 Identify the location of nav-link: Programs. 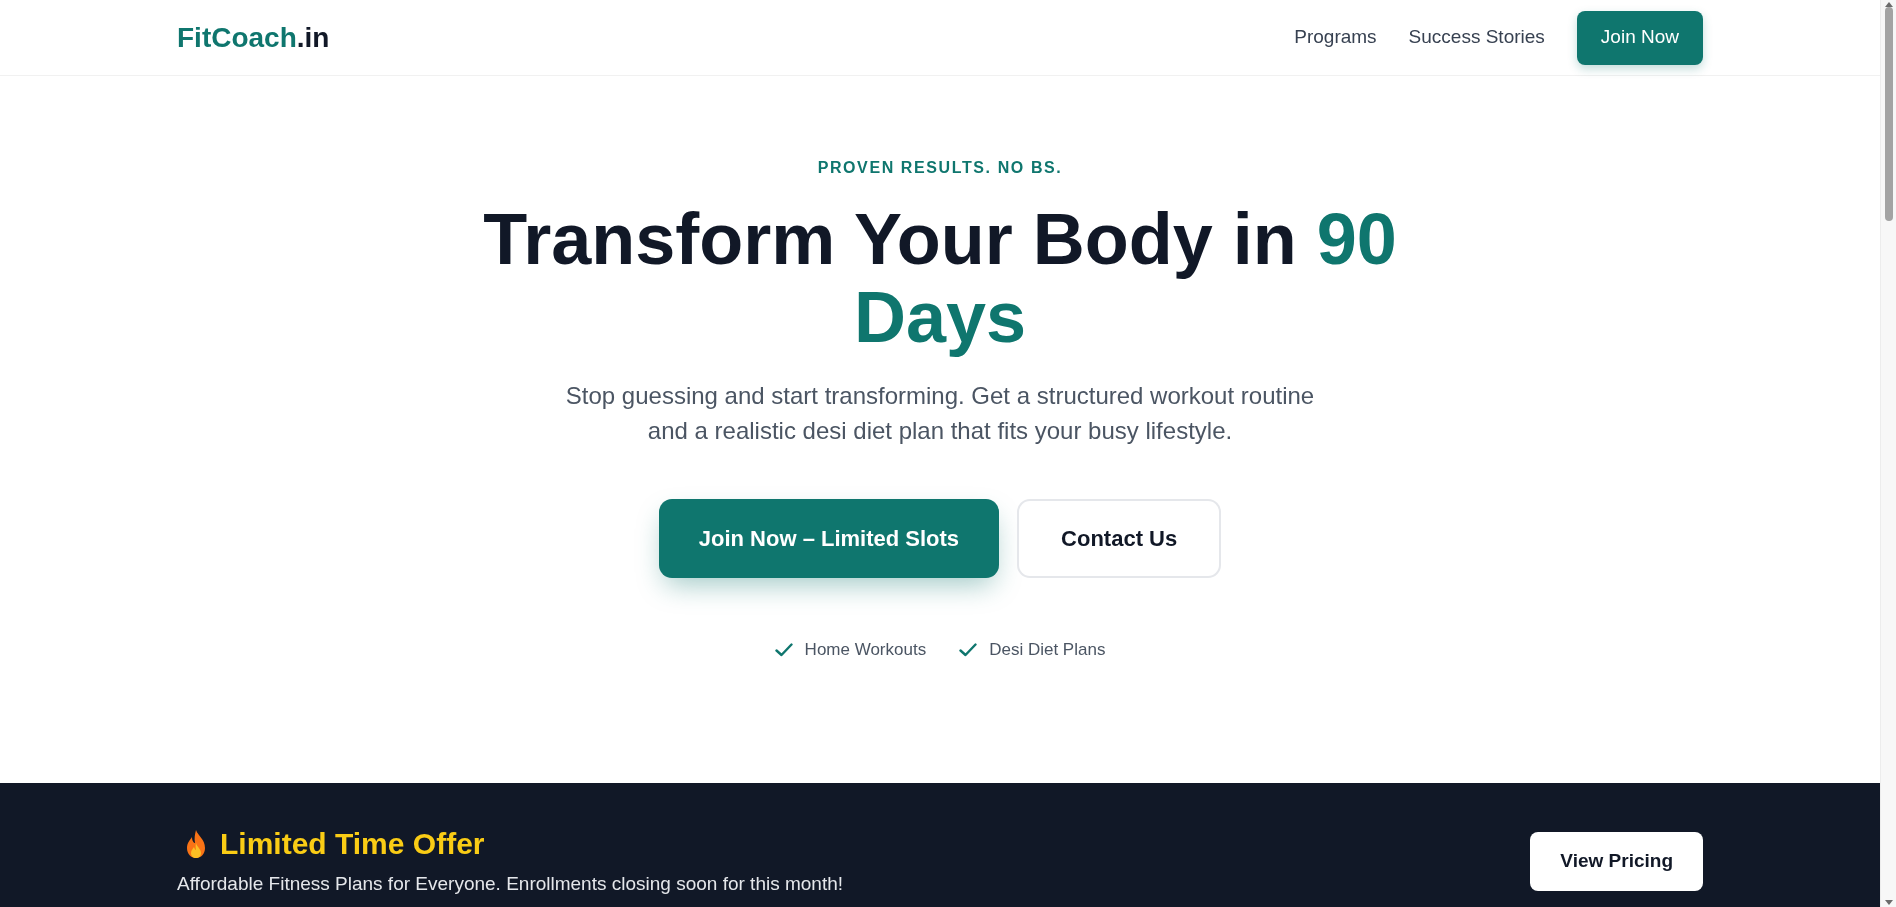
(1335, 37).